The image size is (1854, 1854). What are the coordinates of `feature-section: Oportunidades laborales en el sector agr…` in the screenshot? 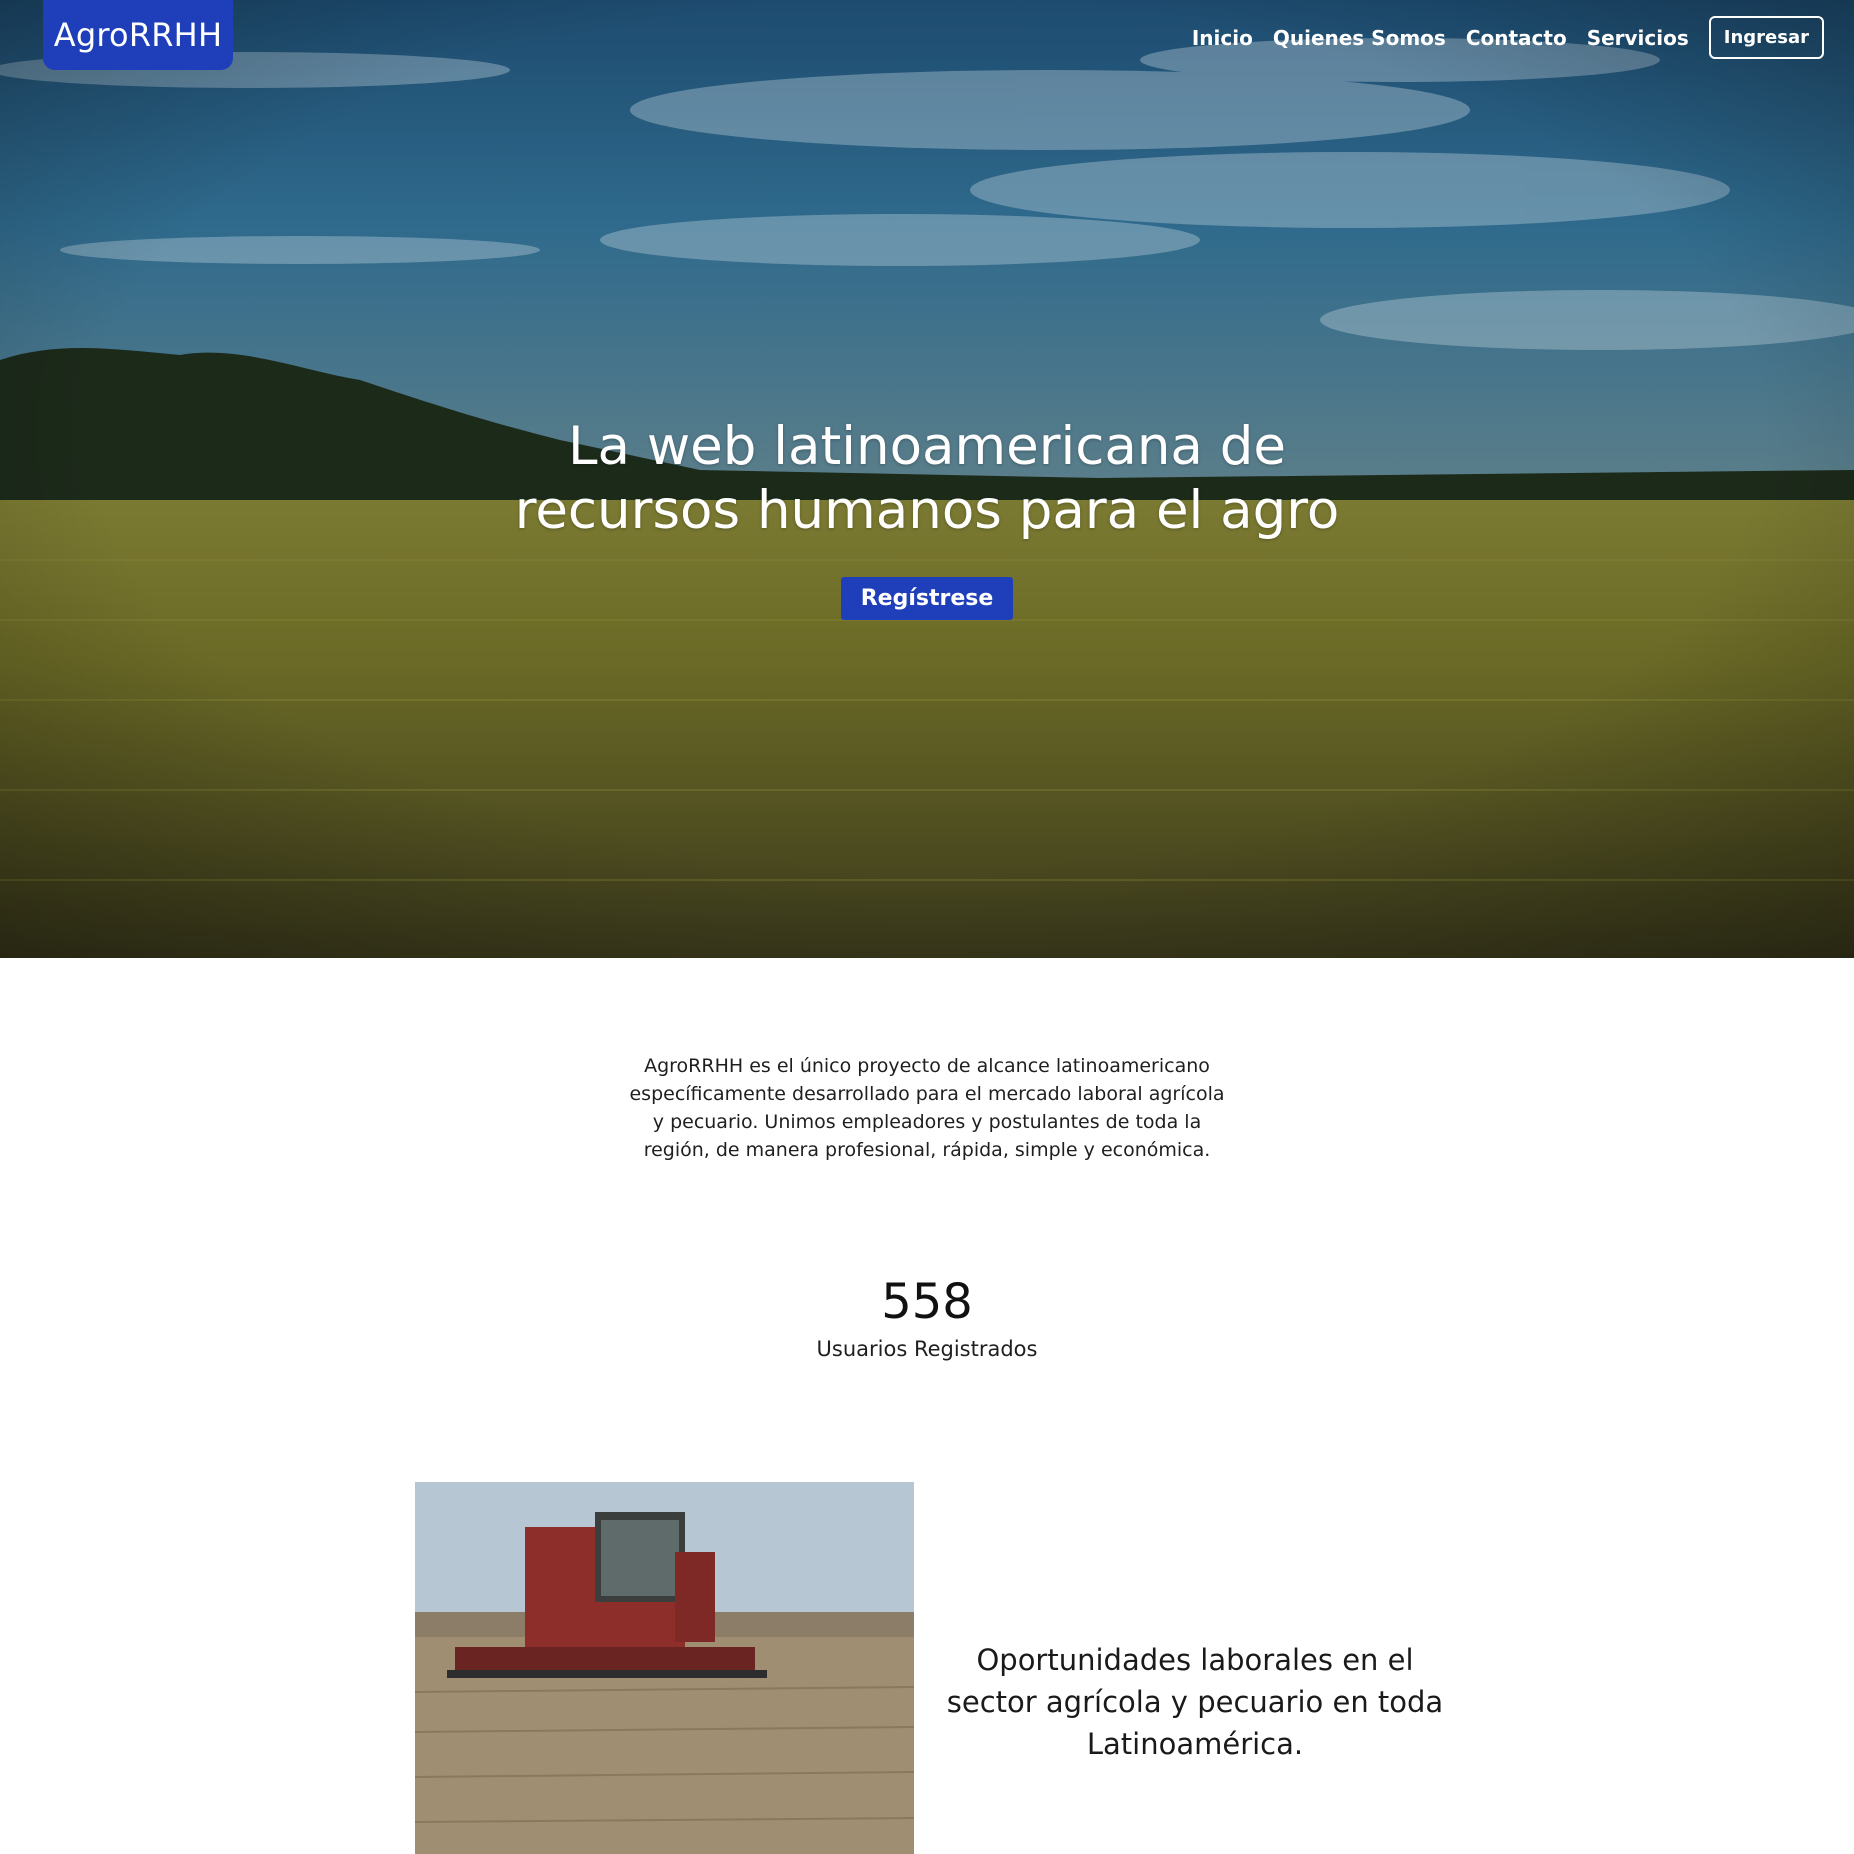 It's located at (935, 1668).